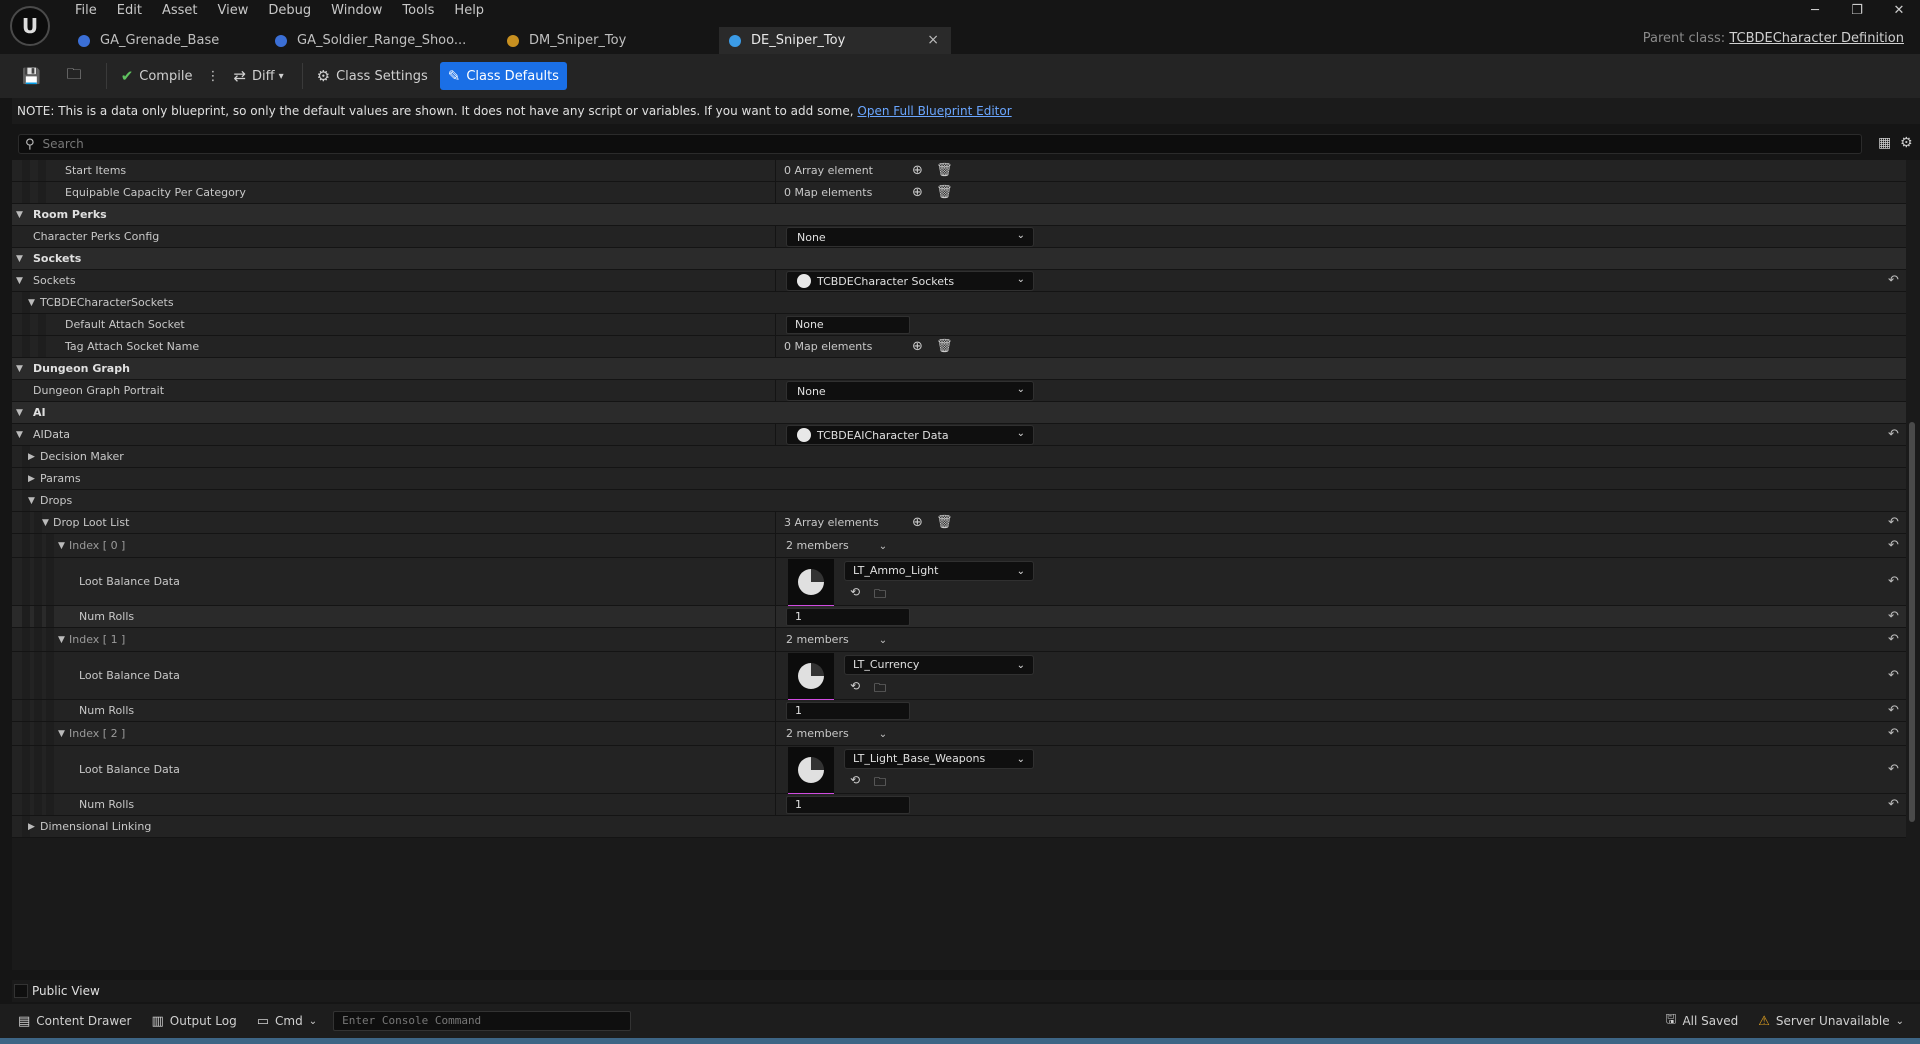 Image resolution: width=1920 pixels, height=1044 pixels. Describe the element at coordinates (129, 11) in the screenshot. I see `menu-edit: Edit` at that location.